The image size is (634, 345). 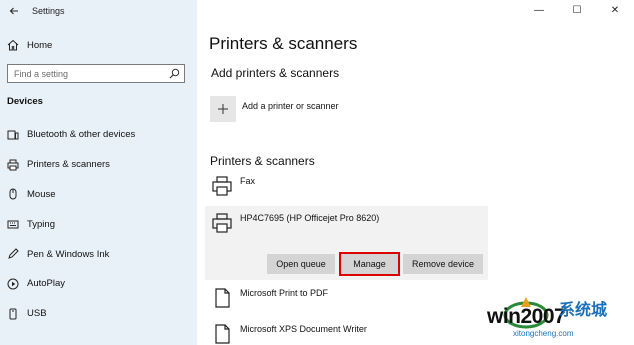 I want to click on sidebar-item-home: Home, so click(x=98, y=45).